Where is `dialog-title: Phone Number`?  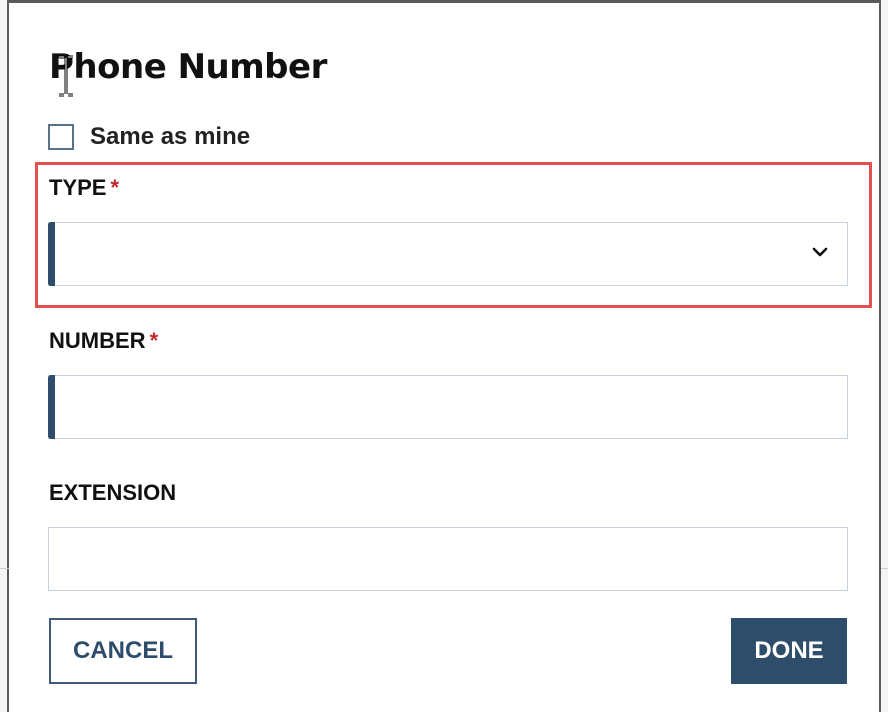
dialog-title: Phone Number is located at coordinates (188, 67).